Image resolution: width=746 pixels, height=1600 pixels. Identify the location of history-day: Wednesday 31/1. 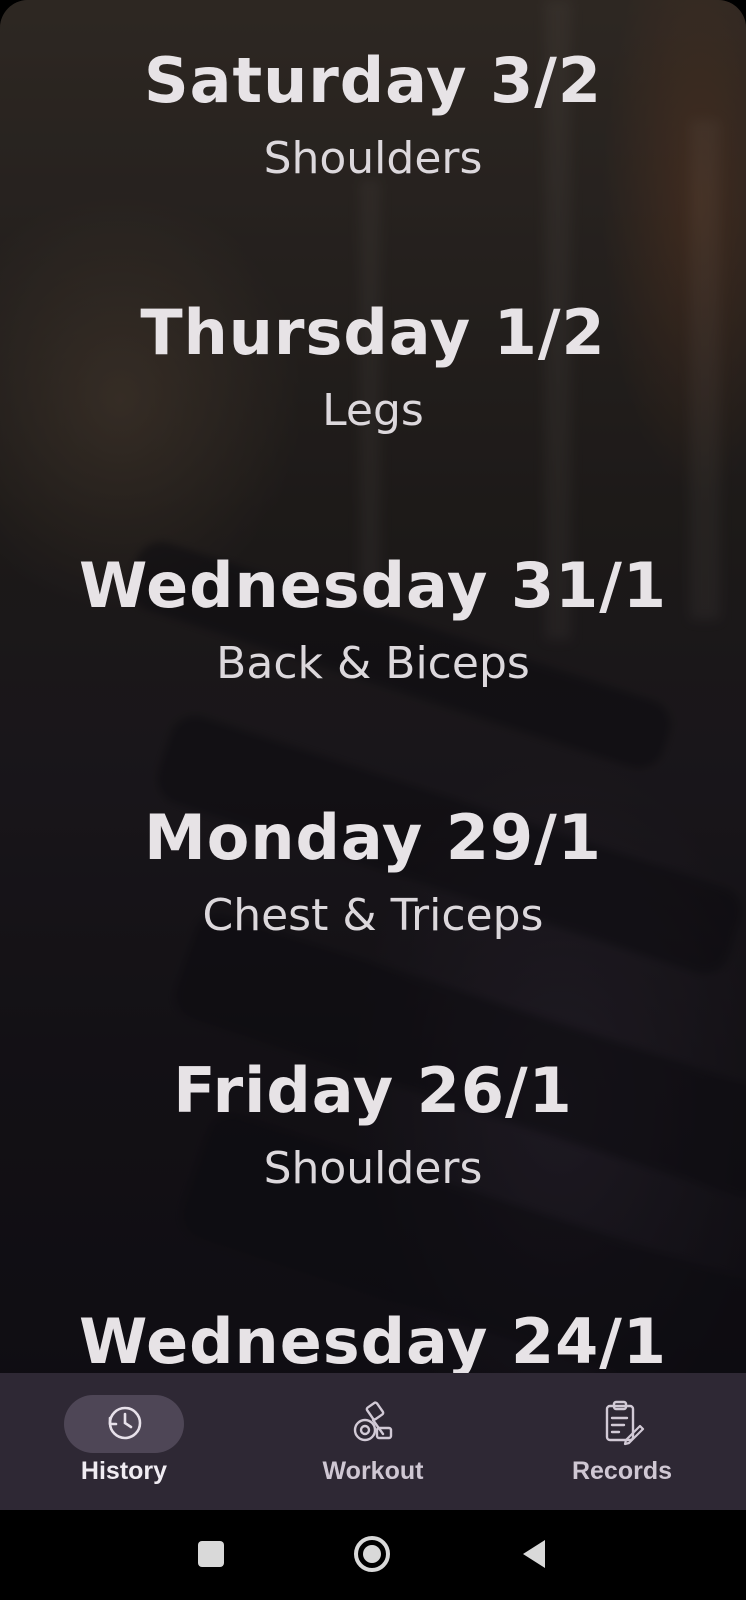
(373, 585).